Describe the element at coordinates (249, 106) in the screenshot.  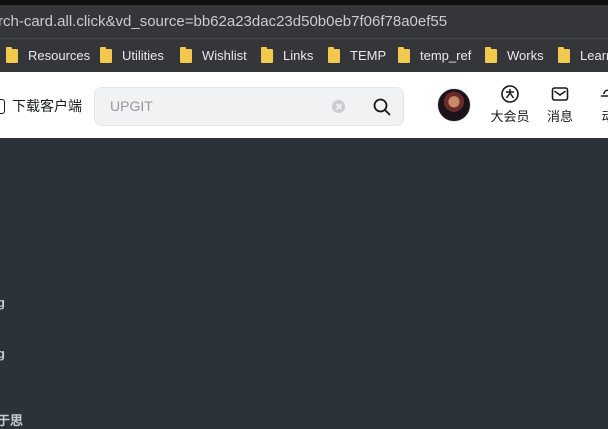
I see `search-box: UPGIT` at that location.